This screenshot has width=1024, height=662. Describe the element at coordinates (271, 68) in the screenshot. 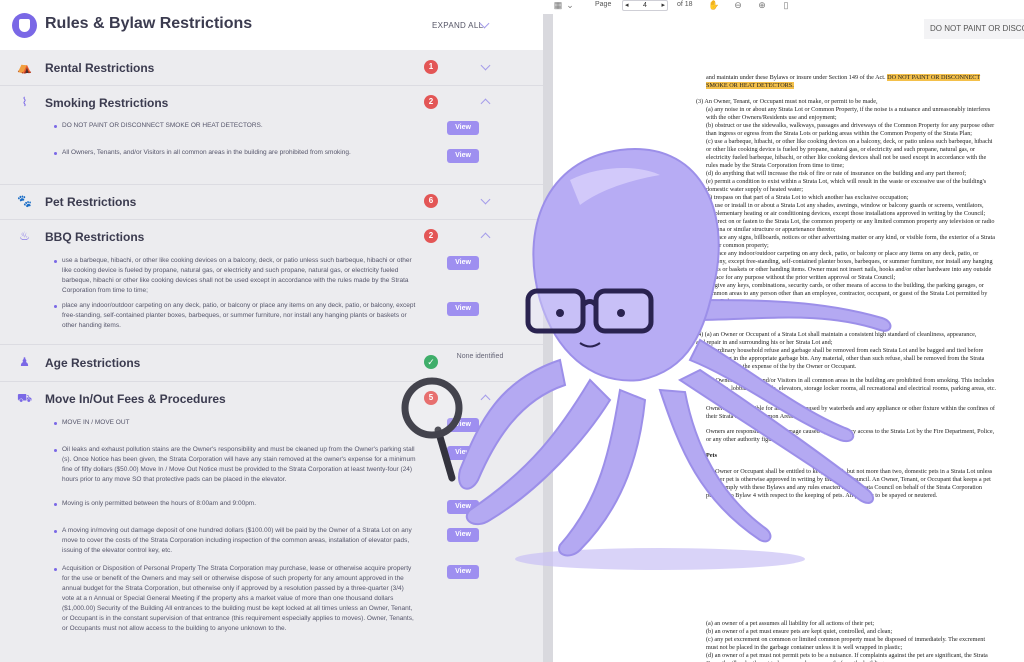

I see `section-rental: ⛺ Rental Restrictions 1` at that location.